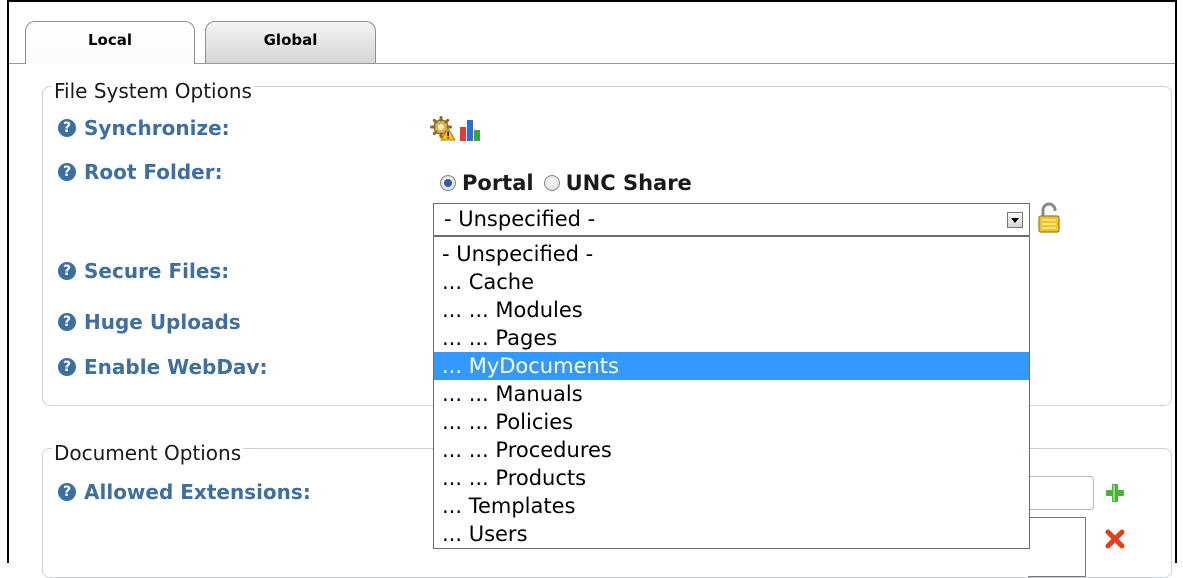 The height and width of the screenshot is (578, 1183). I want to click on dropdown-option: ... ... Modules, so click(731, 310).